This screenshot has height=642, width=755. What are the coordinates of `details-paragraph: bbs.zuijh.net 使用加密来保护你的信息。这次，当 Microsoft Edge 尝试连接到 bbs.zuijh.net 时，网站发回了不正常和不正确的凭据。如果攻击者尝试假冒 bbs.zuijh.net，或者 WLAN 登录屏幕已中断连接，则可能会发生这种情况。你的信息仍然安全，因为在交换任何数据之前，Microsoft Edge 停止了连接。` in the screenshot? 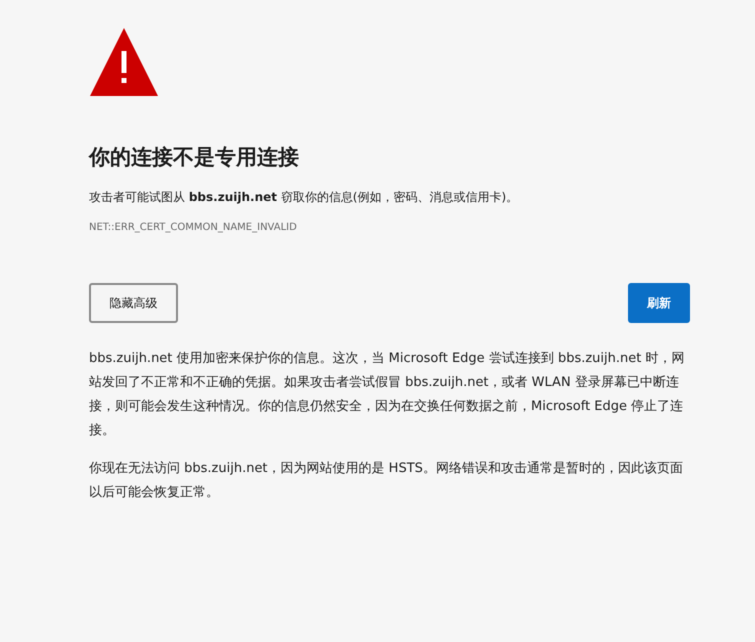 It's located at (387, 395).